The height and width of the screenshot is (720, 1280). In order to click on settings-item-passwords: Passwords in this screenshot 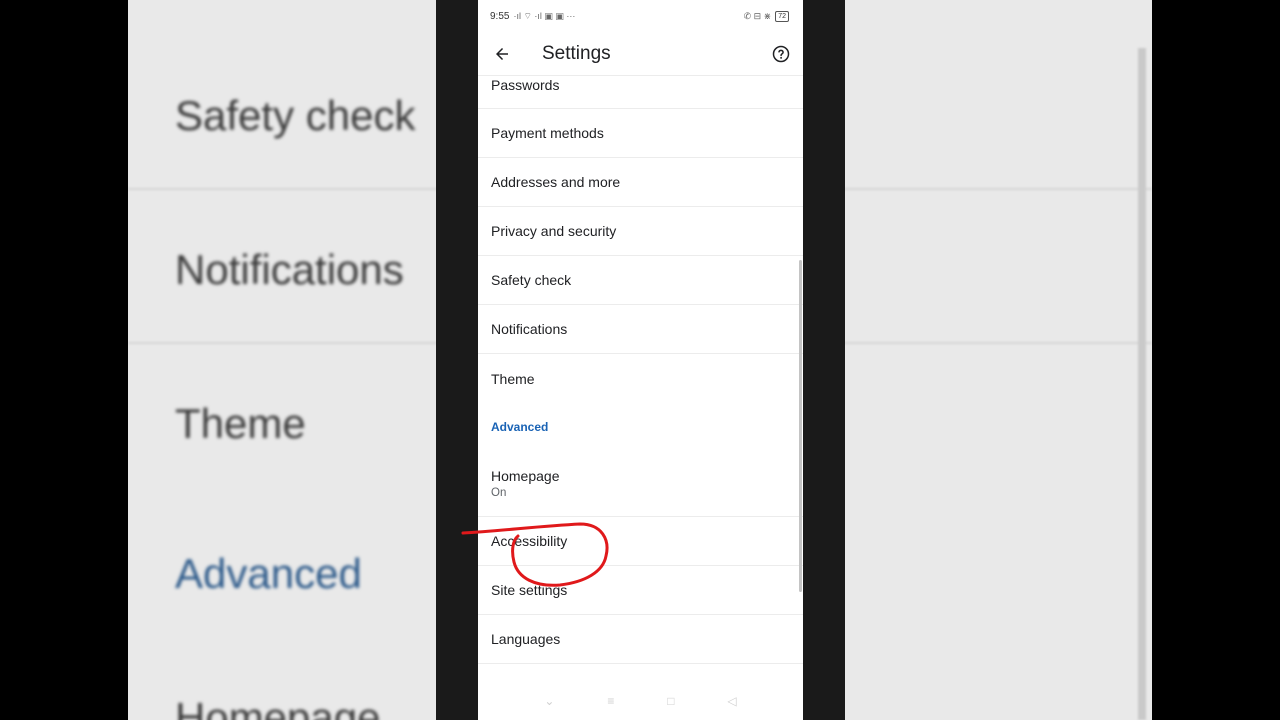, I will do `click(640, 92)`.